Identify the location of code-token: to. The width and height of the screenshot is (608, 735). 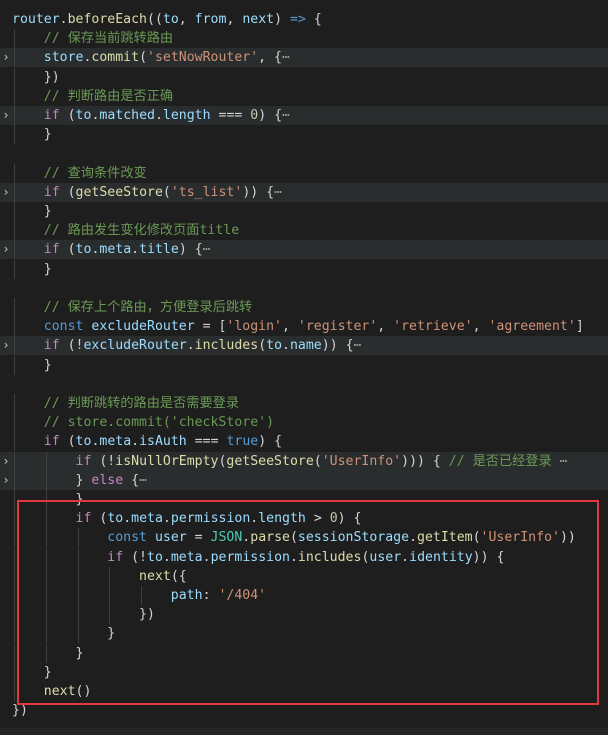
(170, 19).